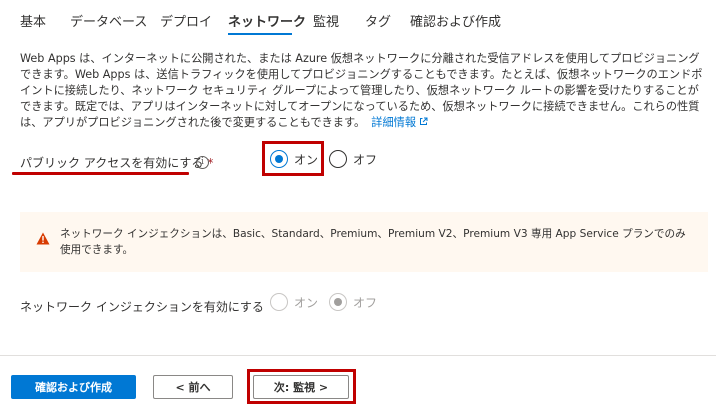 This screenshot has width=716, height=408. What do you see at coordinates (301, 387) in the screenshot?
I see `next-button: 次: 監視 >` at bounding box center [301, 387].